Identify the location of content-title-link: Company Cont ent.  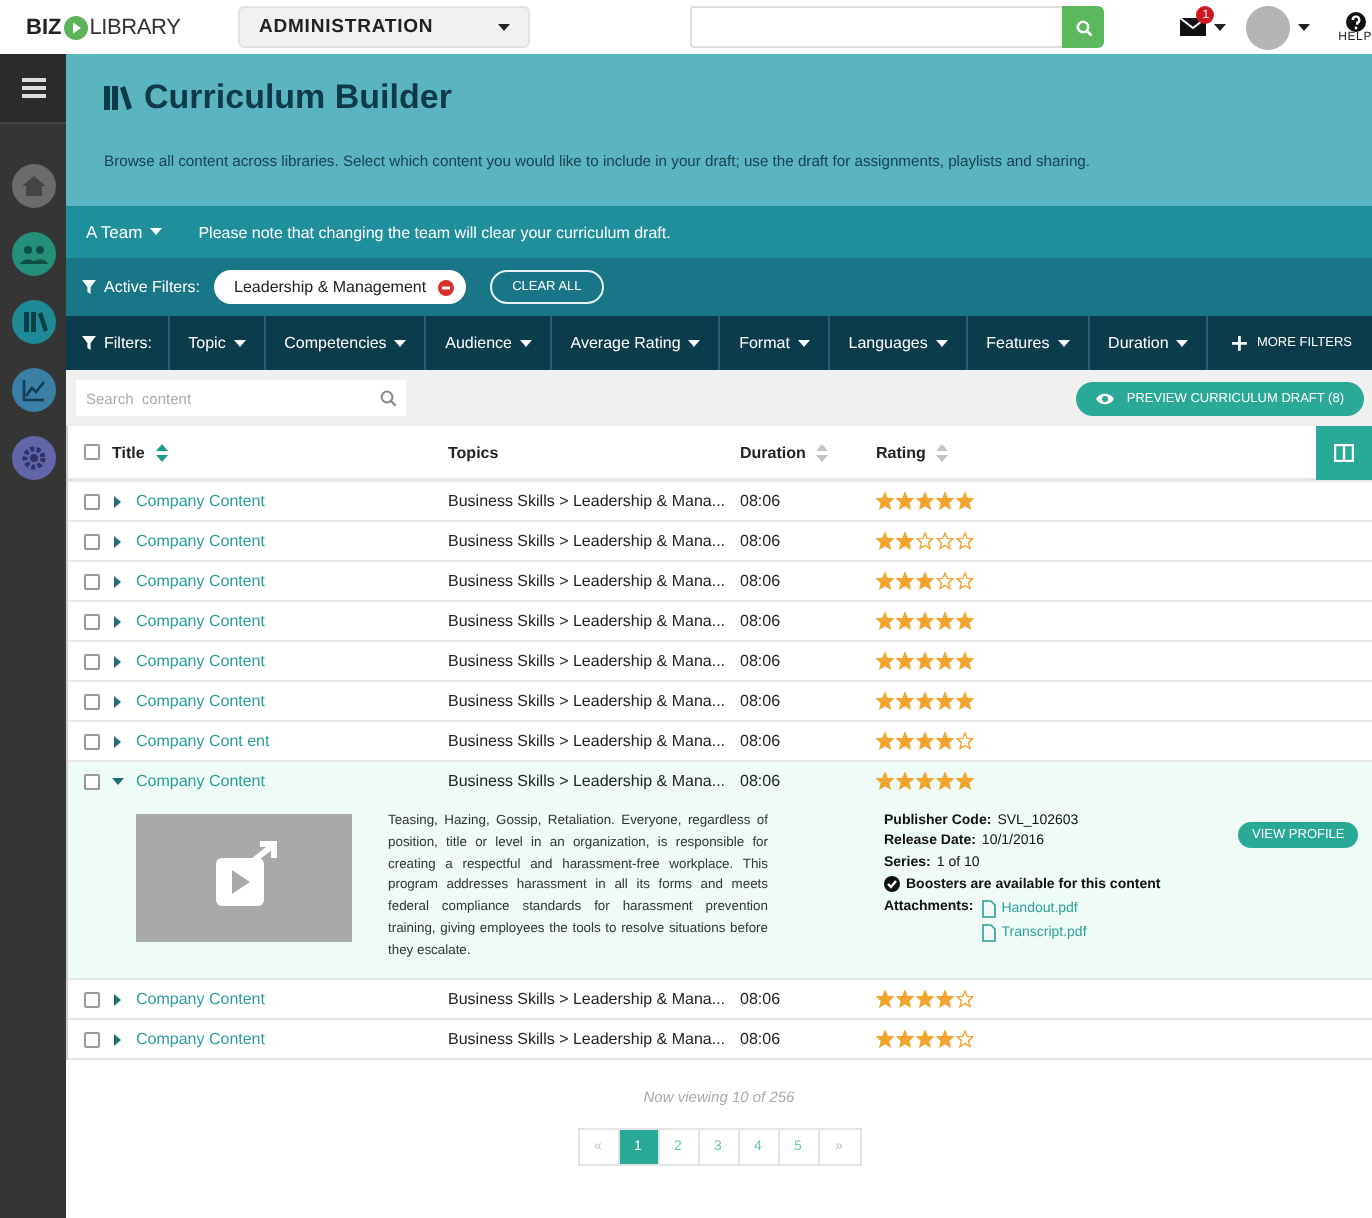
(203, 741).